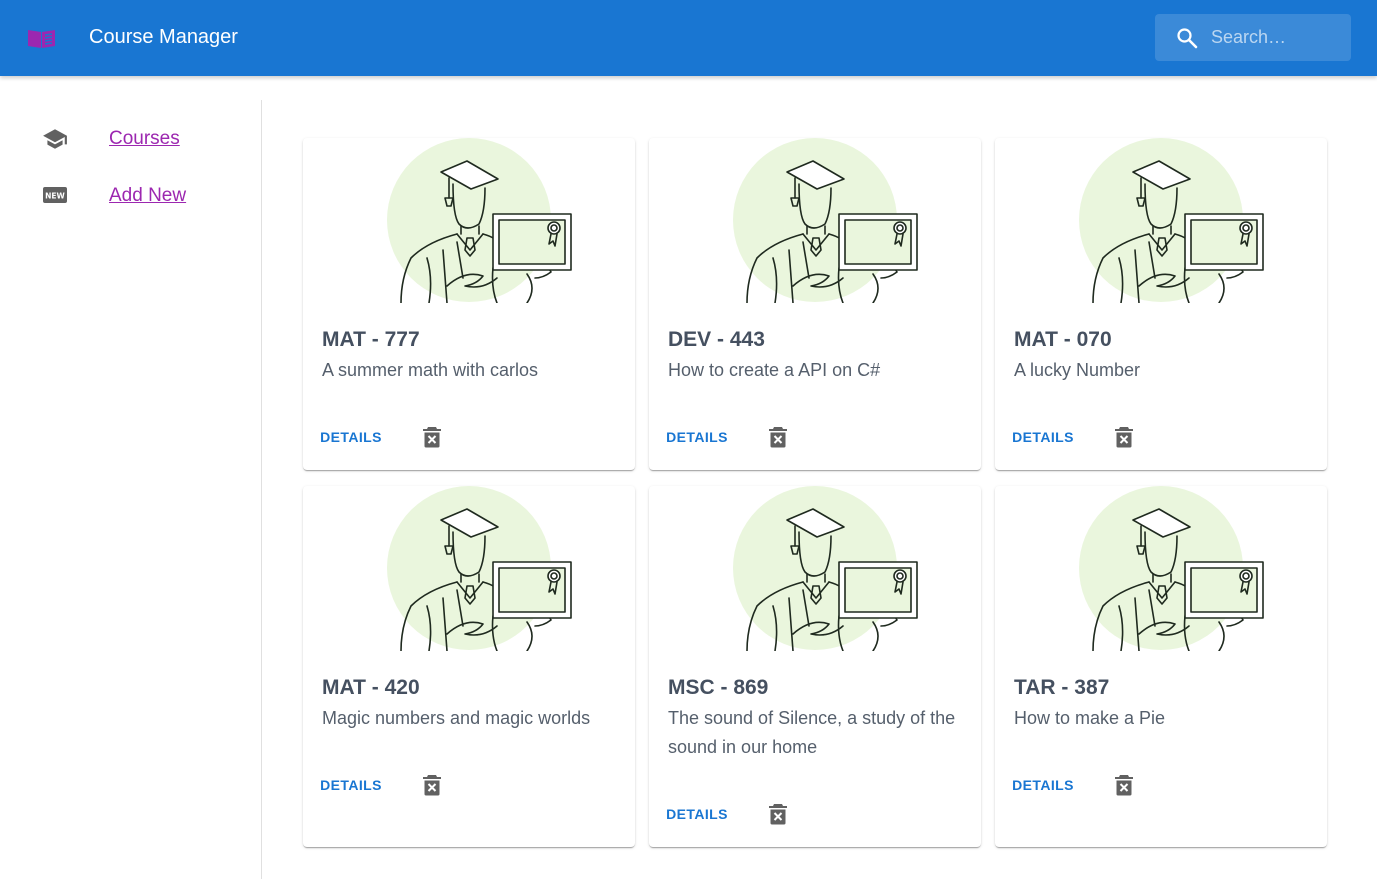  Describe the element at coordinates (55, 139) in the screenshot. I see `school-icon` at that location.